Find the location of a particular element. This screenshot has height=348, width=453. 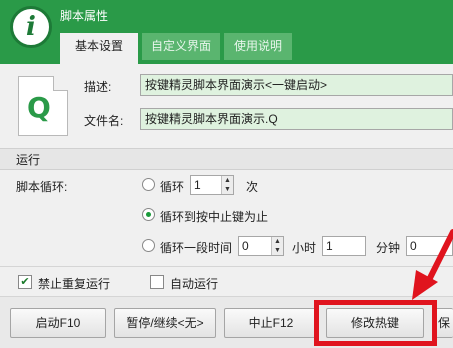

logo-glyph: i is located at coordinates (31, 27).